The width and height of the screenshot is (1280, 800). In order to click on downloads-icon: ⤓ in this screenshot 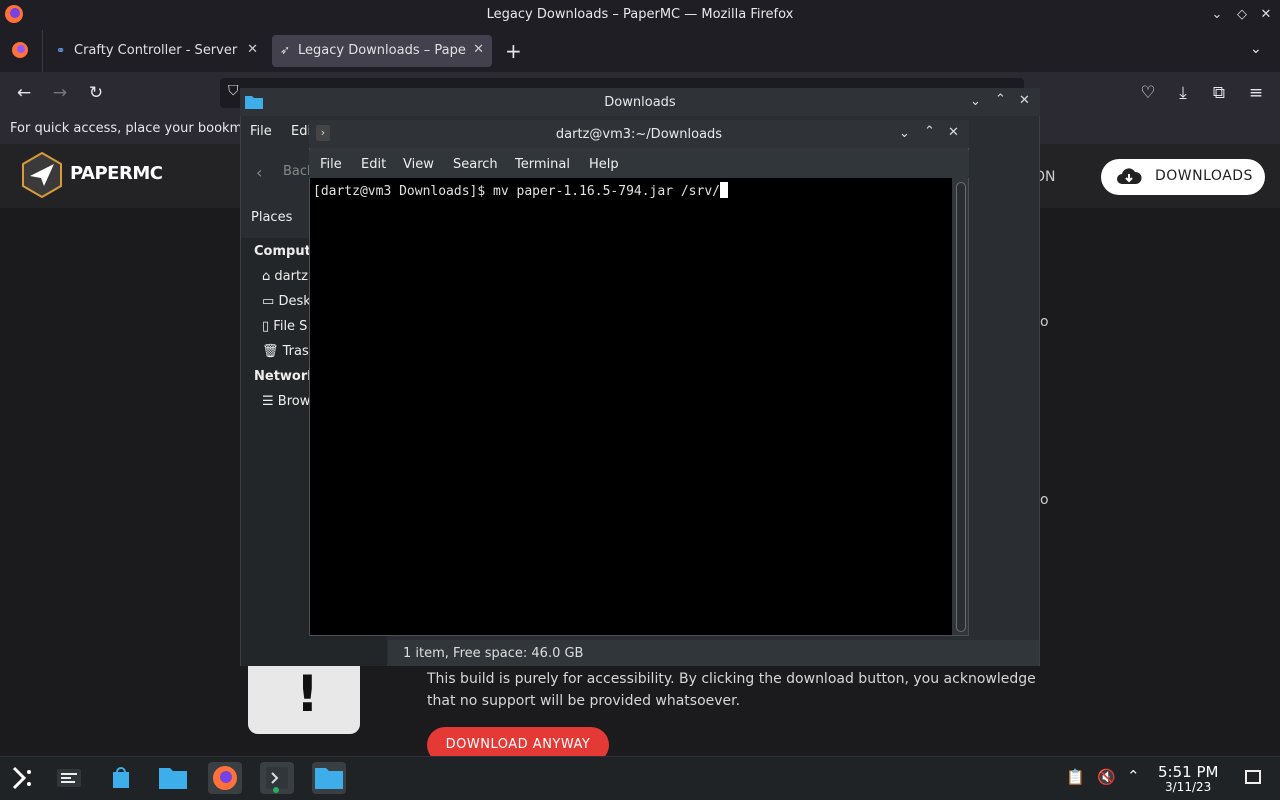, I will do `click(1183, 93)`.